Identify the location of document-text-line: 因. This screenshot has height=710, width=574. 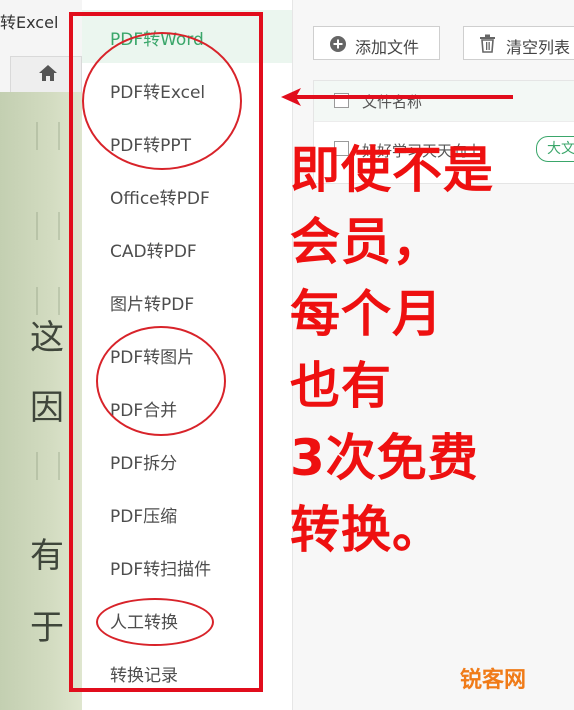
(47, 408).